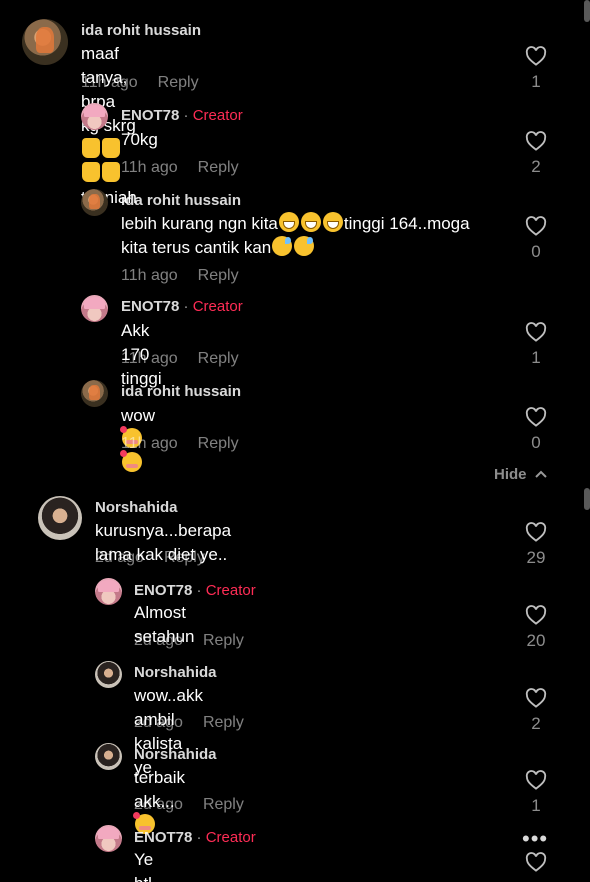 This screenshot has height=882, width=590. Describe the element at coordinates (139, 139) in the screenshot. I see `comment-text: 70kg` at that location.